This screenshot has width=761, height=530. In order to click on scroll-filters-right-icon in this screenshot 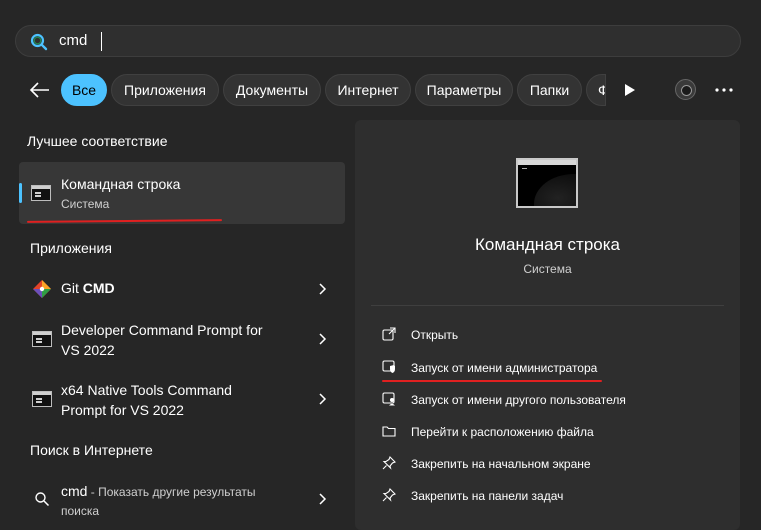, I will do `click(629, 90)`.